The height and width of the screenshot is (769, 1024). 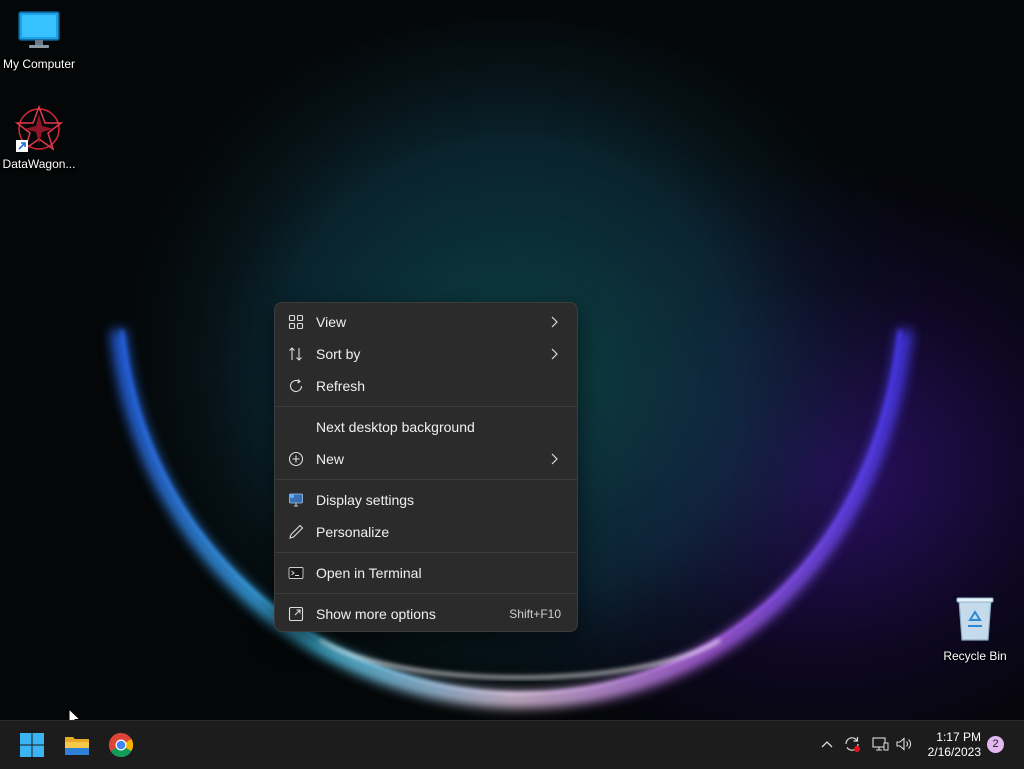 What do you see at coordinates (995, 744) in the screenshot?
I see `notification-badge: 2` at bounding box center [995, 744].